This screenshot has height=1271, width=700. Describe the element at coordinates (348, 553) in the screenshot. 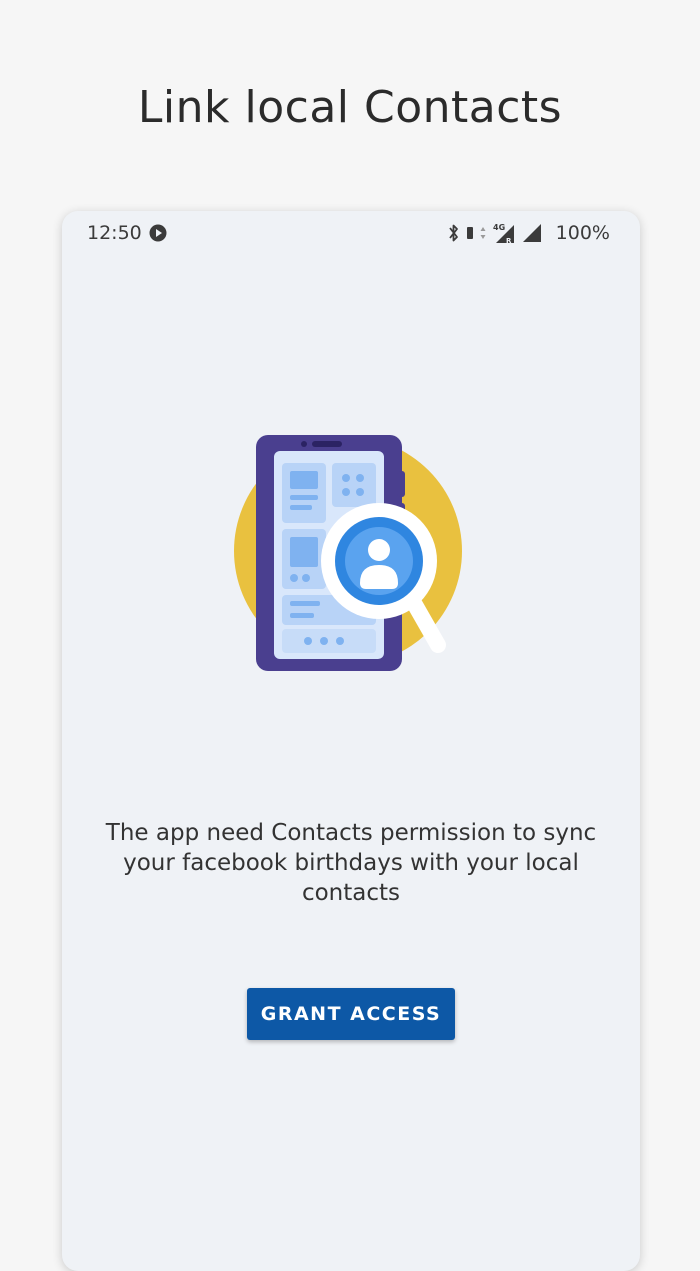

I see `phone-contact-search-illustration` at that location.